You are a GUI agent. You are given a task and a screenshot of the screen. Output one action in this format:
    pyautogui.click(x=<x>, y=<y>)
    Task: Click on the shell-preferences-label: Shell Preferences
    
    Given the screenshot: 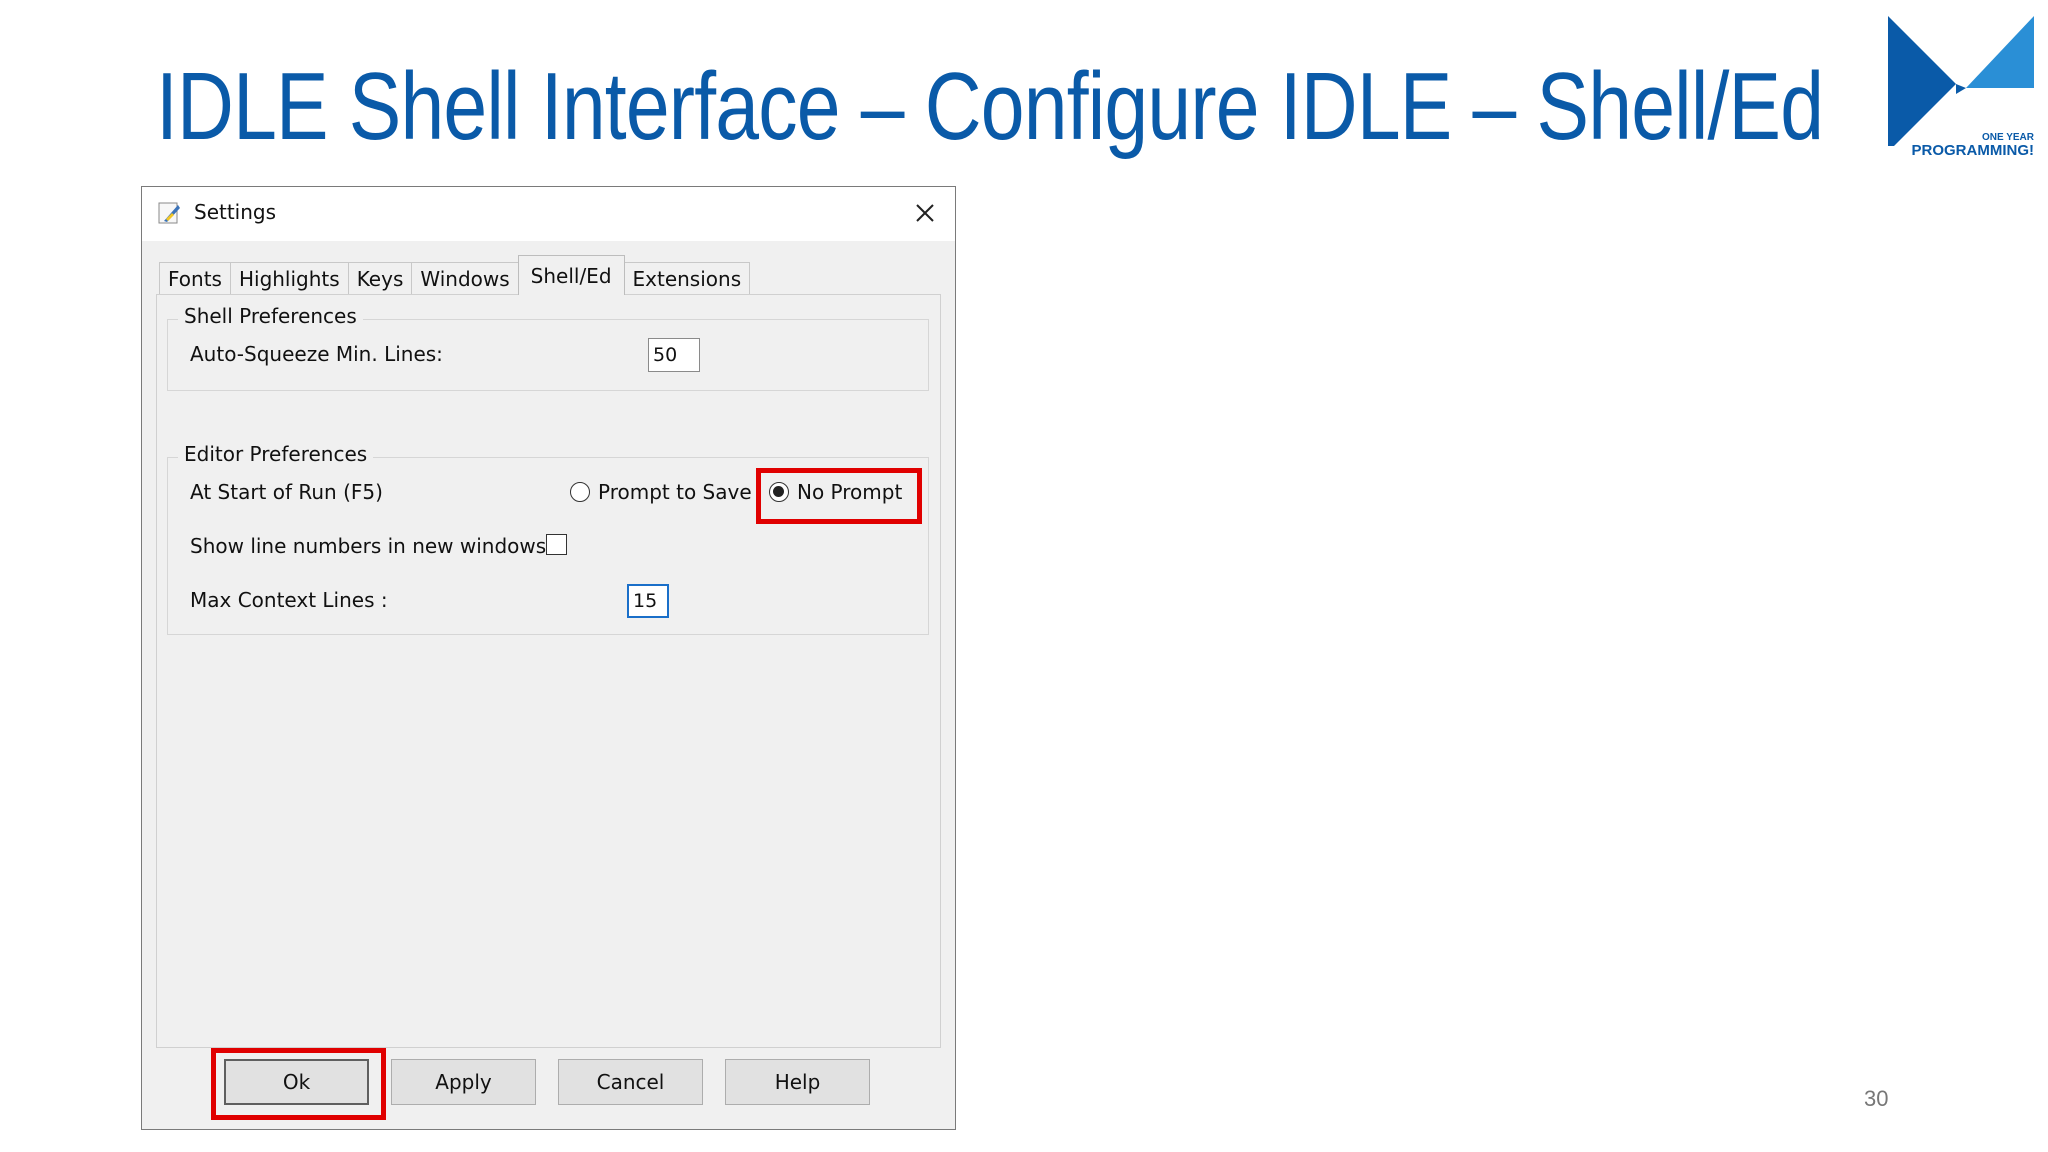 What is the action you would take?
    pyautogui.click(x=270, y=316)
    